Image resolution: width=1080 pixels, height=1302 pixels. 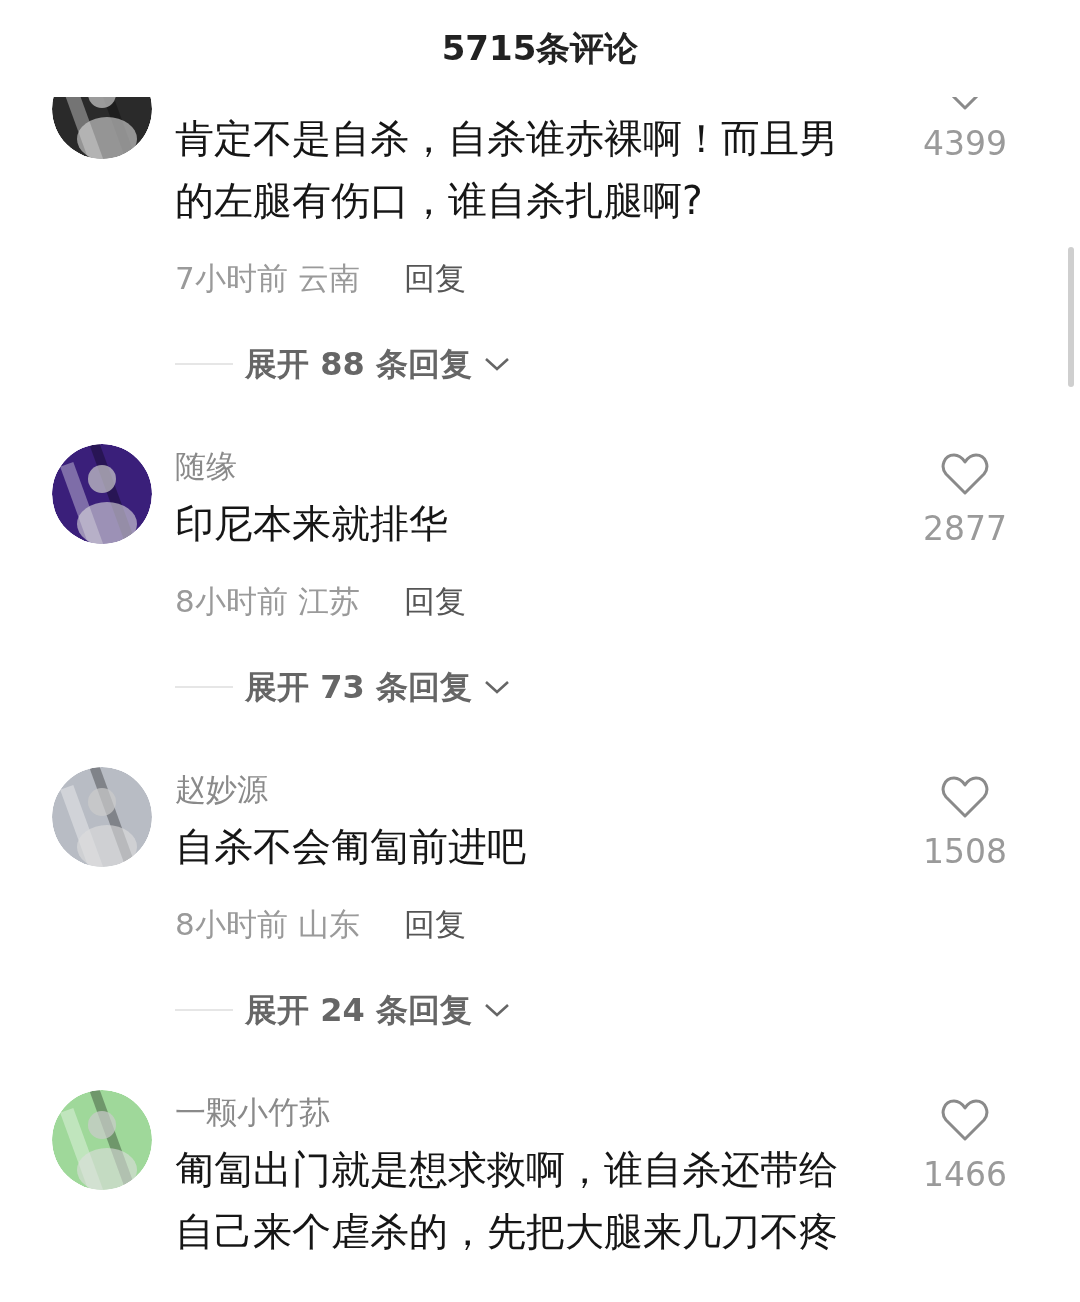 I want to click on user-name: 一颗小竹荪, so click(x=253, y=1112).